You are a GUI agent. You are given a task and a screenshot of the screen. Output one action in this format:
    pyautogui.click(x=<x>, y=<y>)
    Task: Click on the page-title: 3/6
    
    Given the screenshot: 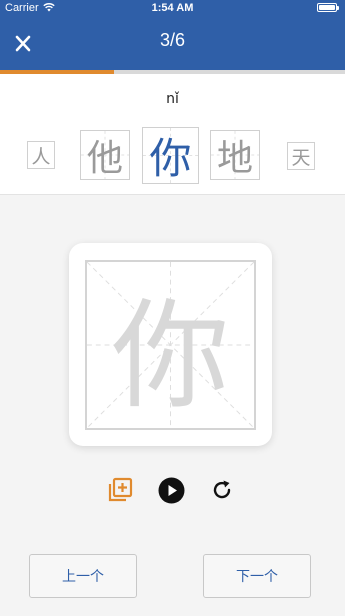 What is the action you would take?
    pyautogui.click(x=172, y=40)
    